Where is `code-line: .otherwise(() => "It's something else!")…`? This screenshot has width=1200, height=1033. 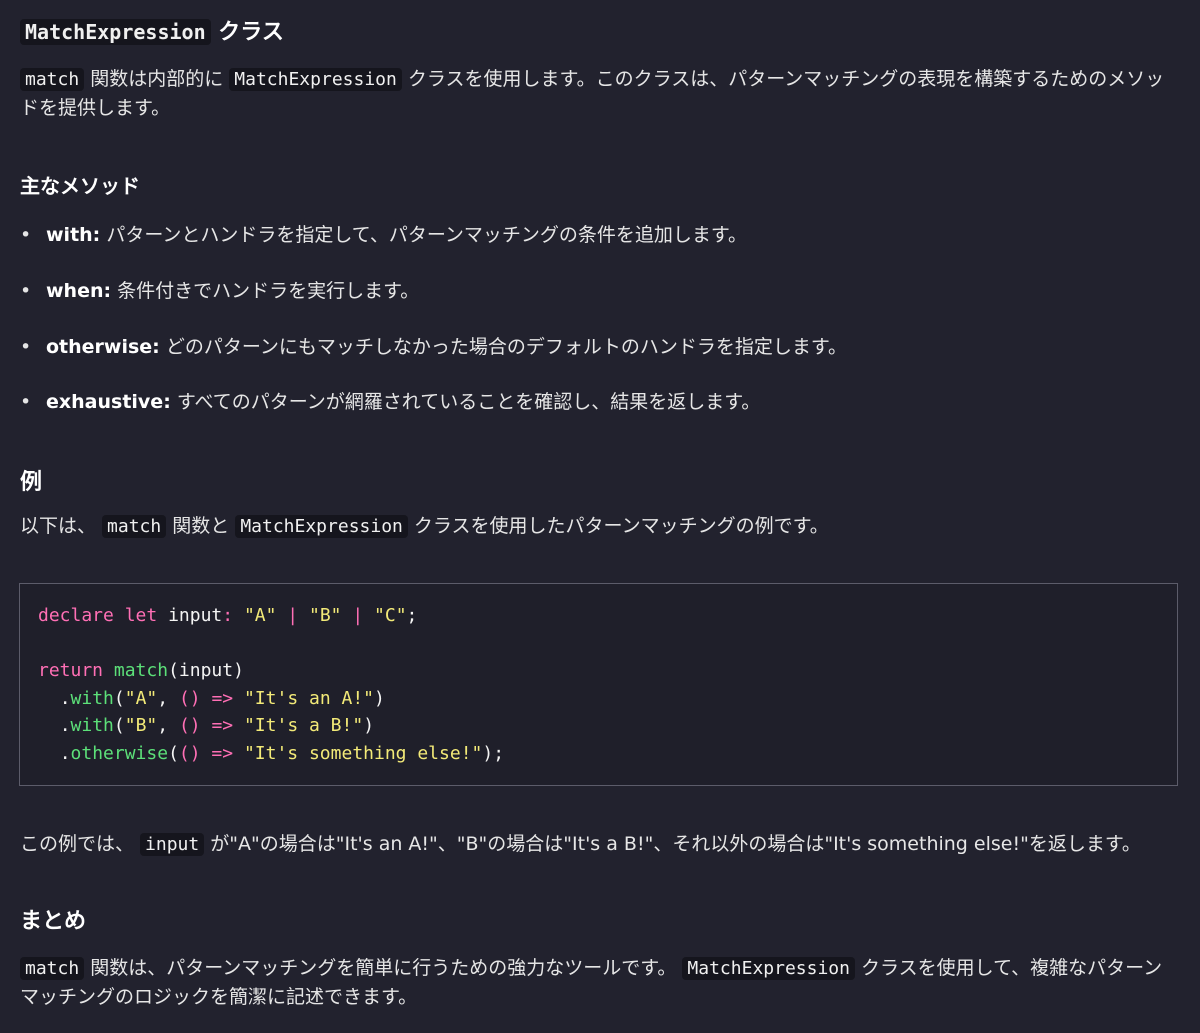 code-line: .otherwise(() => "It's something else!")… is located at coordinates (607, 754).